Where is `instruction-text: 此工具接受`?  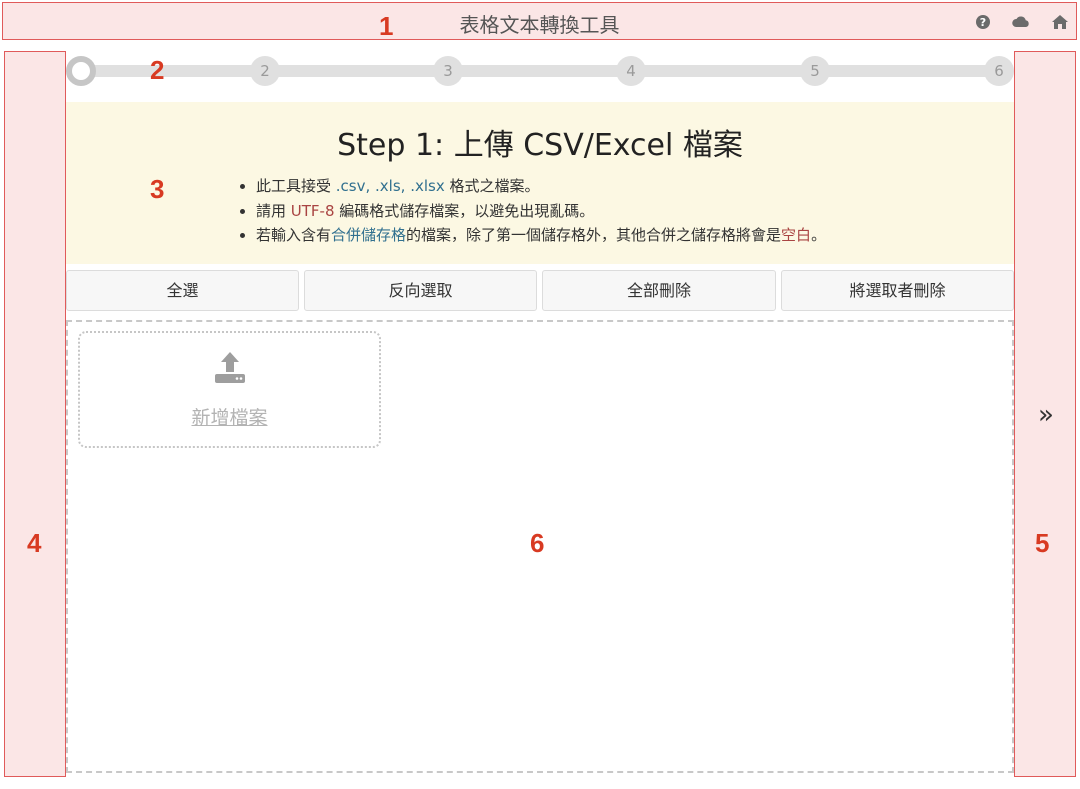 instruction-text: 此工具接受 is located at coordinates (296, 186).